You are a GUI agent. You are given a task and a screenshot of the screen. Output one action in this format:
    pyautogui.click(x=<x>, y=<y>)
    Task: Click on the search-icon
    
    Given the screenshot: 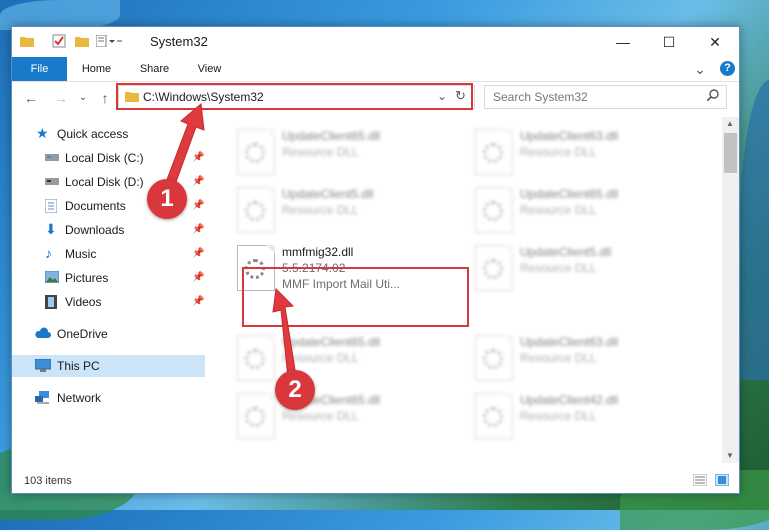 What is the action you would take?
    pyautogui.click(x=712, y=96)
    